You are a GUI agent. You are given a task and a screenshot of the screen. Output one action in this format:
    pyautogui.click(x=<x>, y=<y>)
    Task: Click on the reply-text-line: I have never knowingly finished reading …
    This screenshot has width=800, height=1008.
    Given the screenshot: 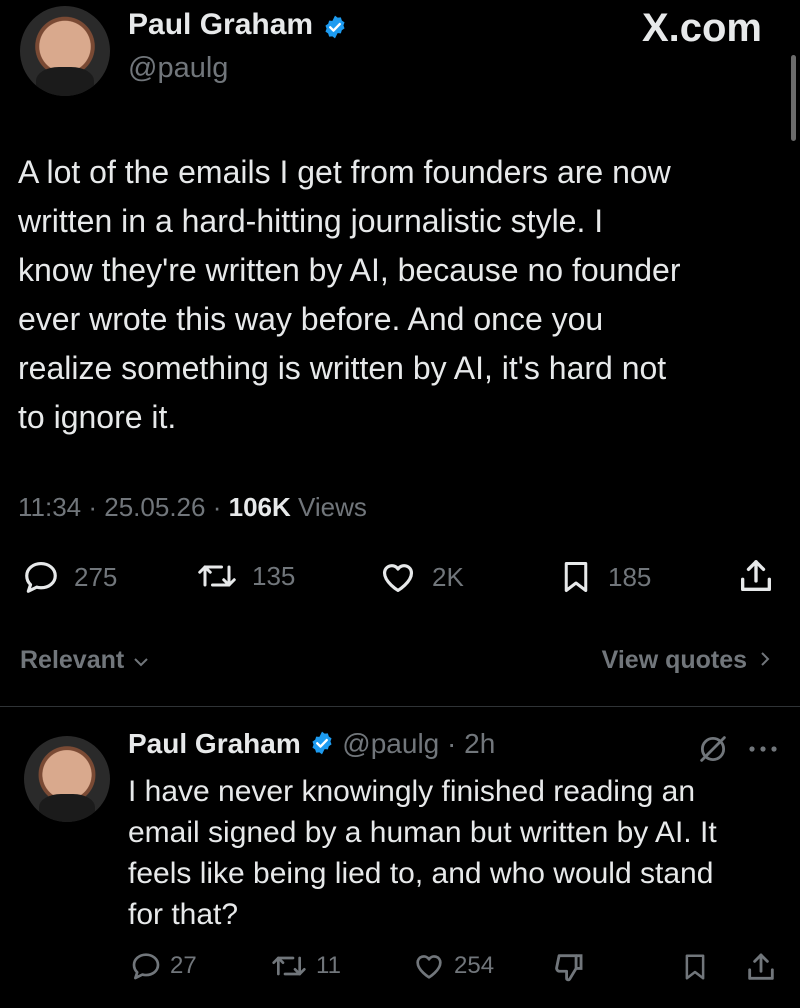 What is the action you would take?
    pyautogui.click(x=412, y=791)
    